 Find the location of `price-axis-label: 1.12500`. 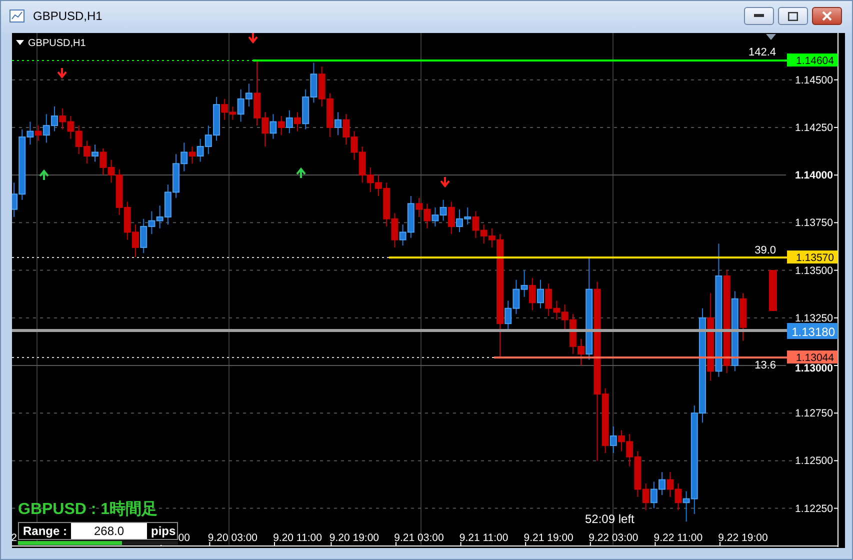

price-axis-label: 1.12500 is located at coordinates (814, 461).